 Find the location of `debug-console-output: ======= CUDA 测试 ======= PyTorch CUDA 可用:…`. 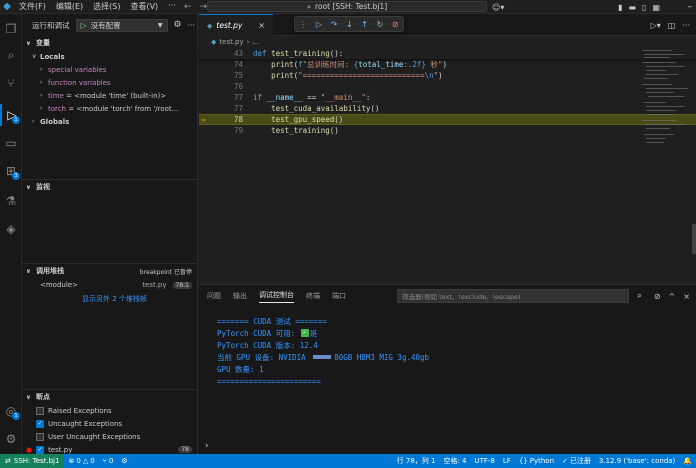

debug-console-output: ======= CUDA 测试 ======= PyTorch CUDA 可用:… is located at coordinates (323, 351).